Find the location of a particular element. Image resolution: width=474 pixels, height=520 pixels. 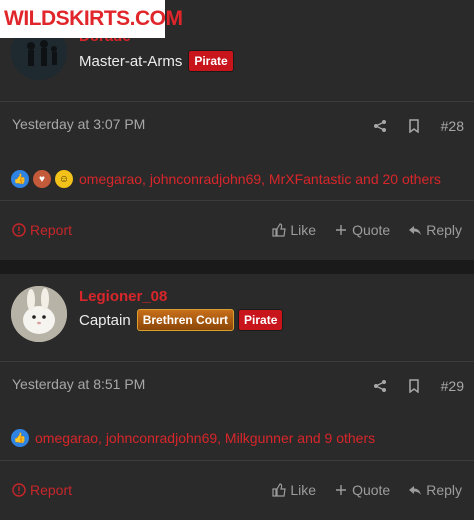

user-title-line: Captain Brethren Court Pirate is located at coordinates (181, 320).